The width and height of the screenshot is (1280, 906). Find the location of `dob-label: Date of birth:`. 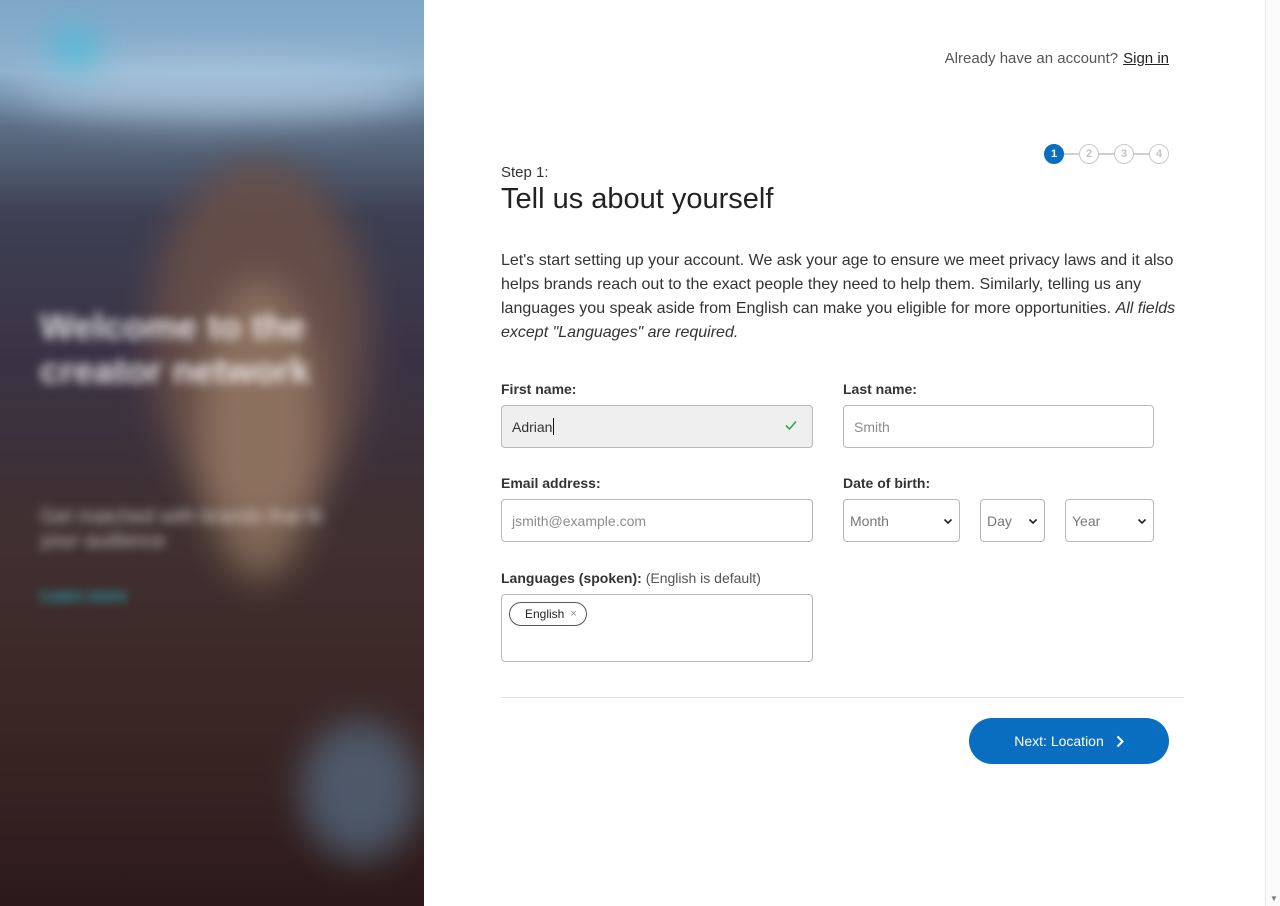

dob-label: Date of birth: is located at coordinates (887, 483).